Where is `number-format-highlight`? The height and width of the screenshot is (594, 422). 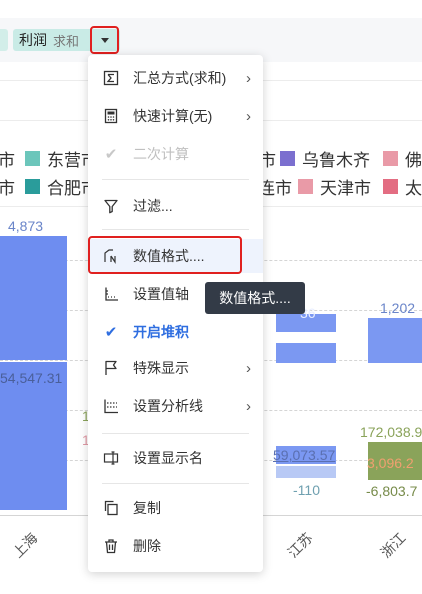
number-format-highlight is located at coordinates (165, 255).